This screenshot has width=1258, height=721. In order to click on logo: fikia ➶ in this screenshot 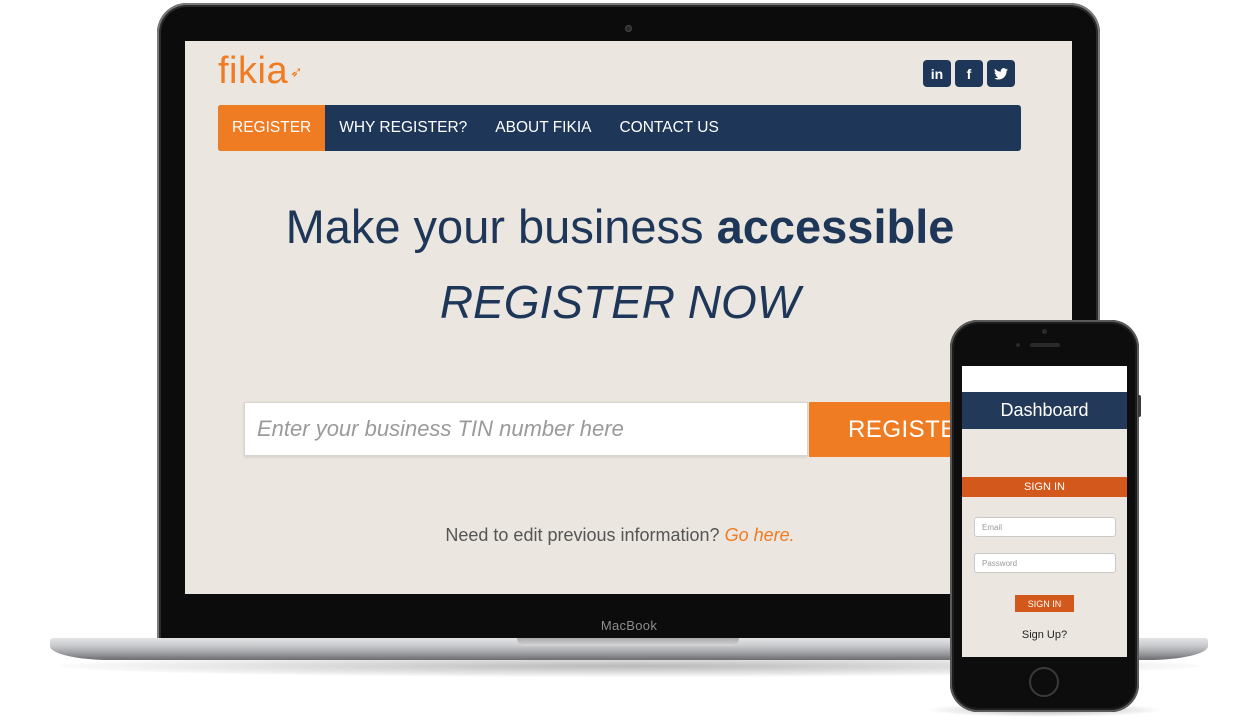, I will do `click(260, 71)`.